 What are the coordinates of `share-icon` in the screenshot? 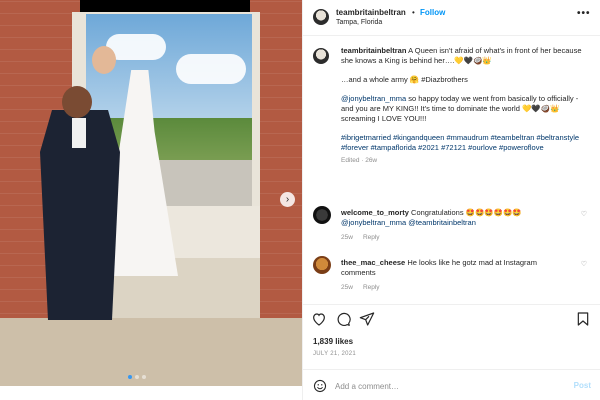 It's located at (367, 319).